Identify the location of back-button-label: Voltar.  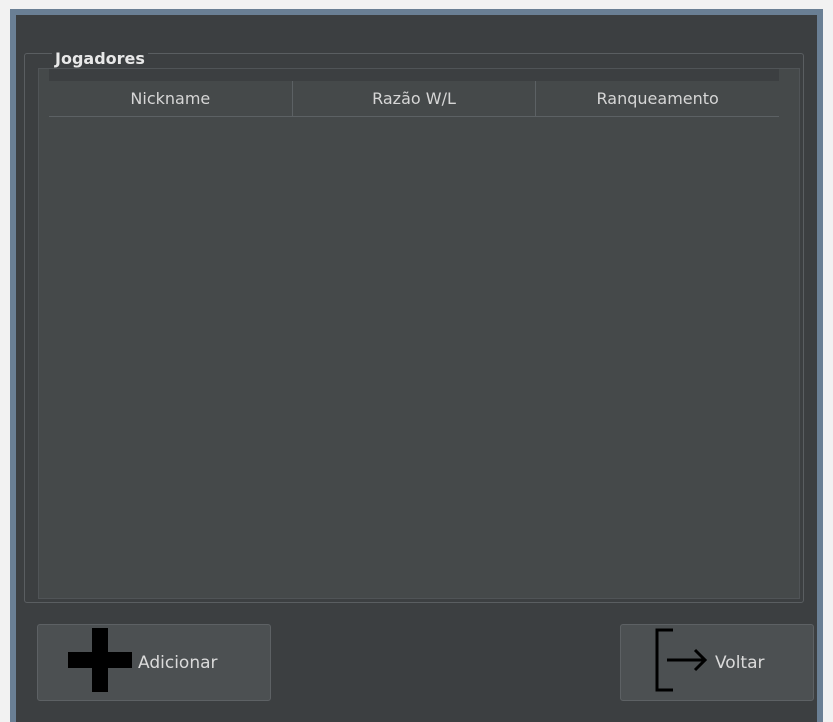
(740, 662).